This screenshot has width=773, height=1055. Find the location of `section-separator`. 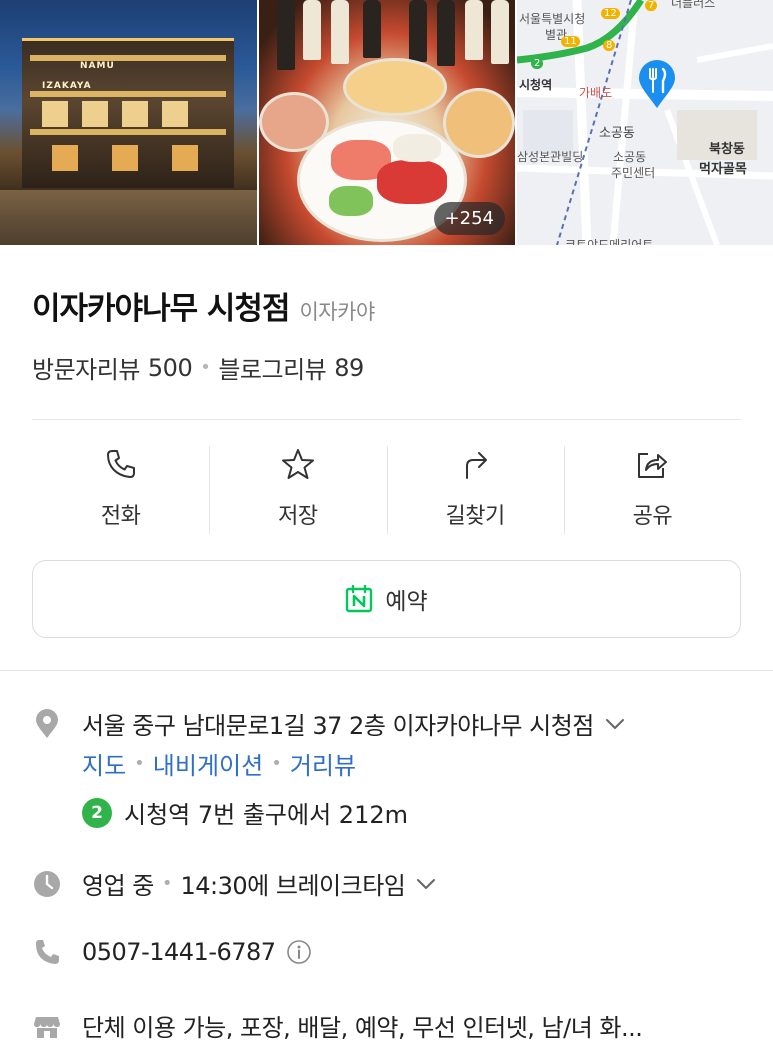

section-separator is located at coordinates (386, 670).